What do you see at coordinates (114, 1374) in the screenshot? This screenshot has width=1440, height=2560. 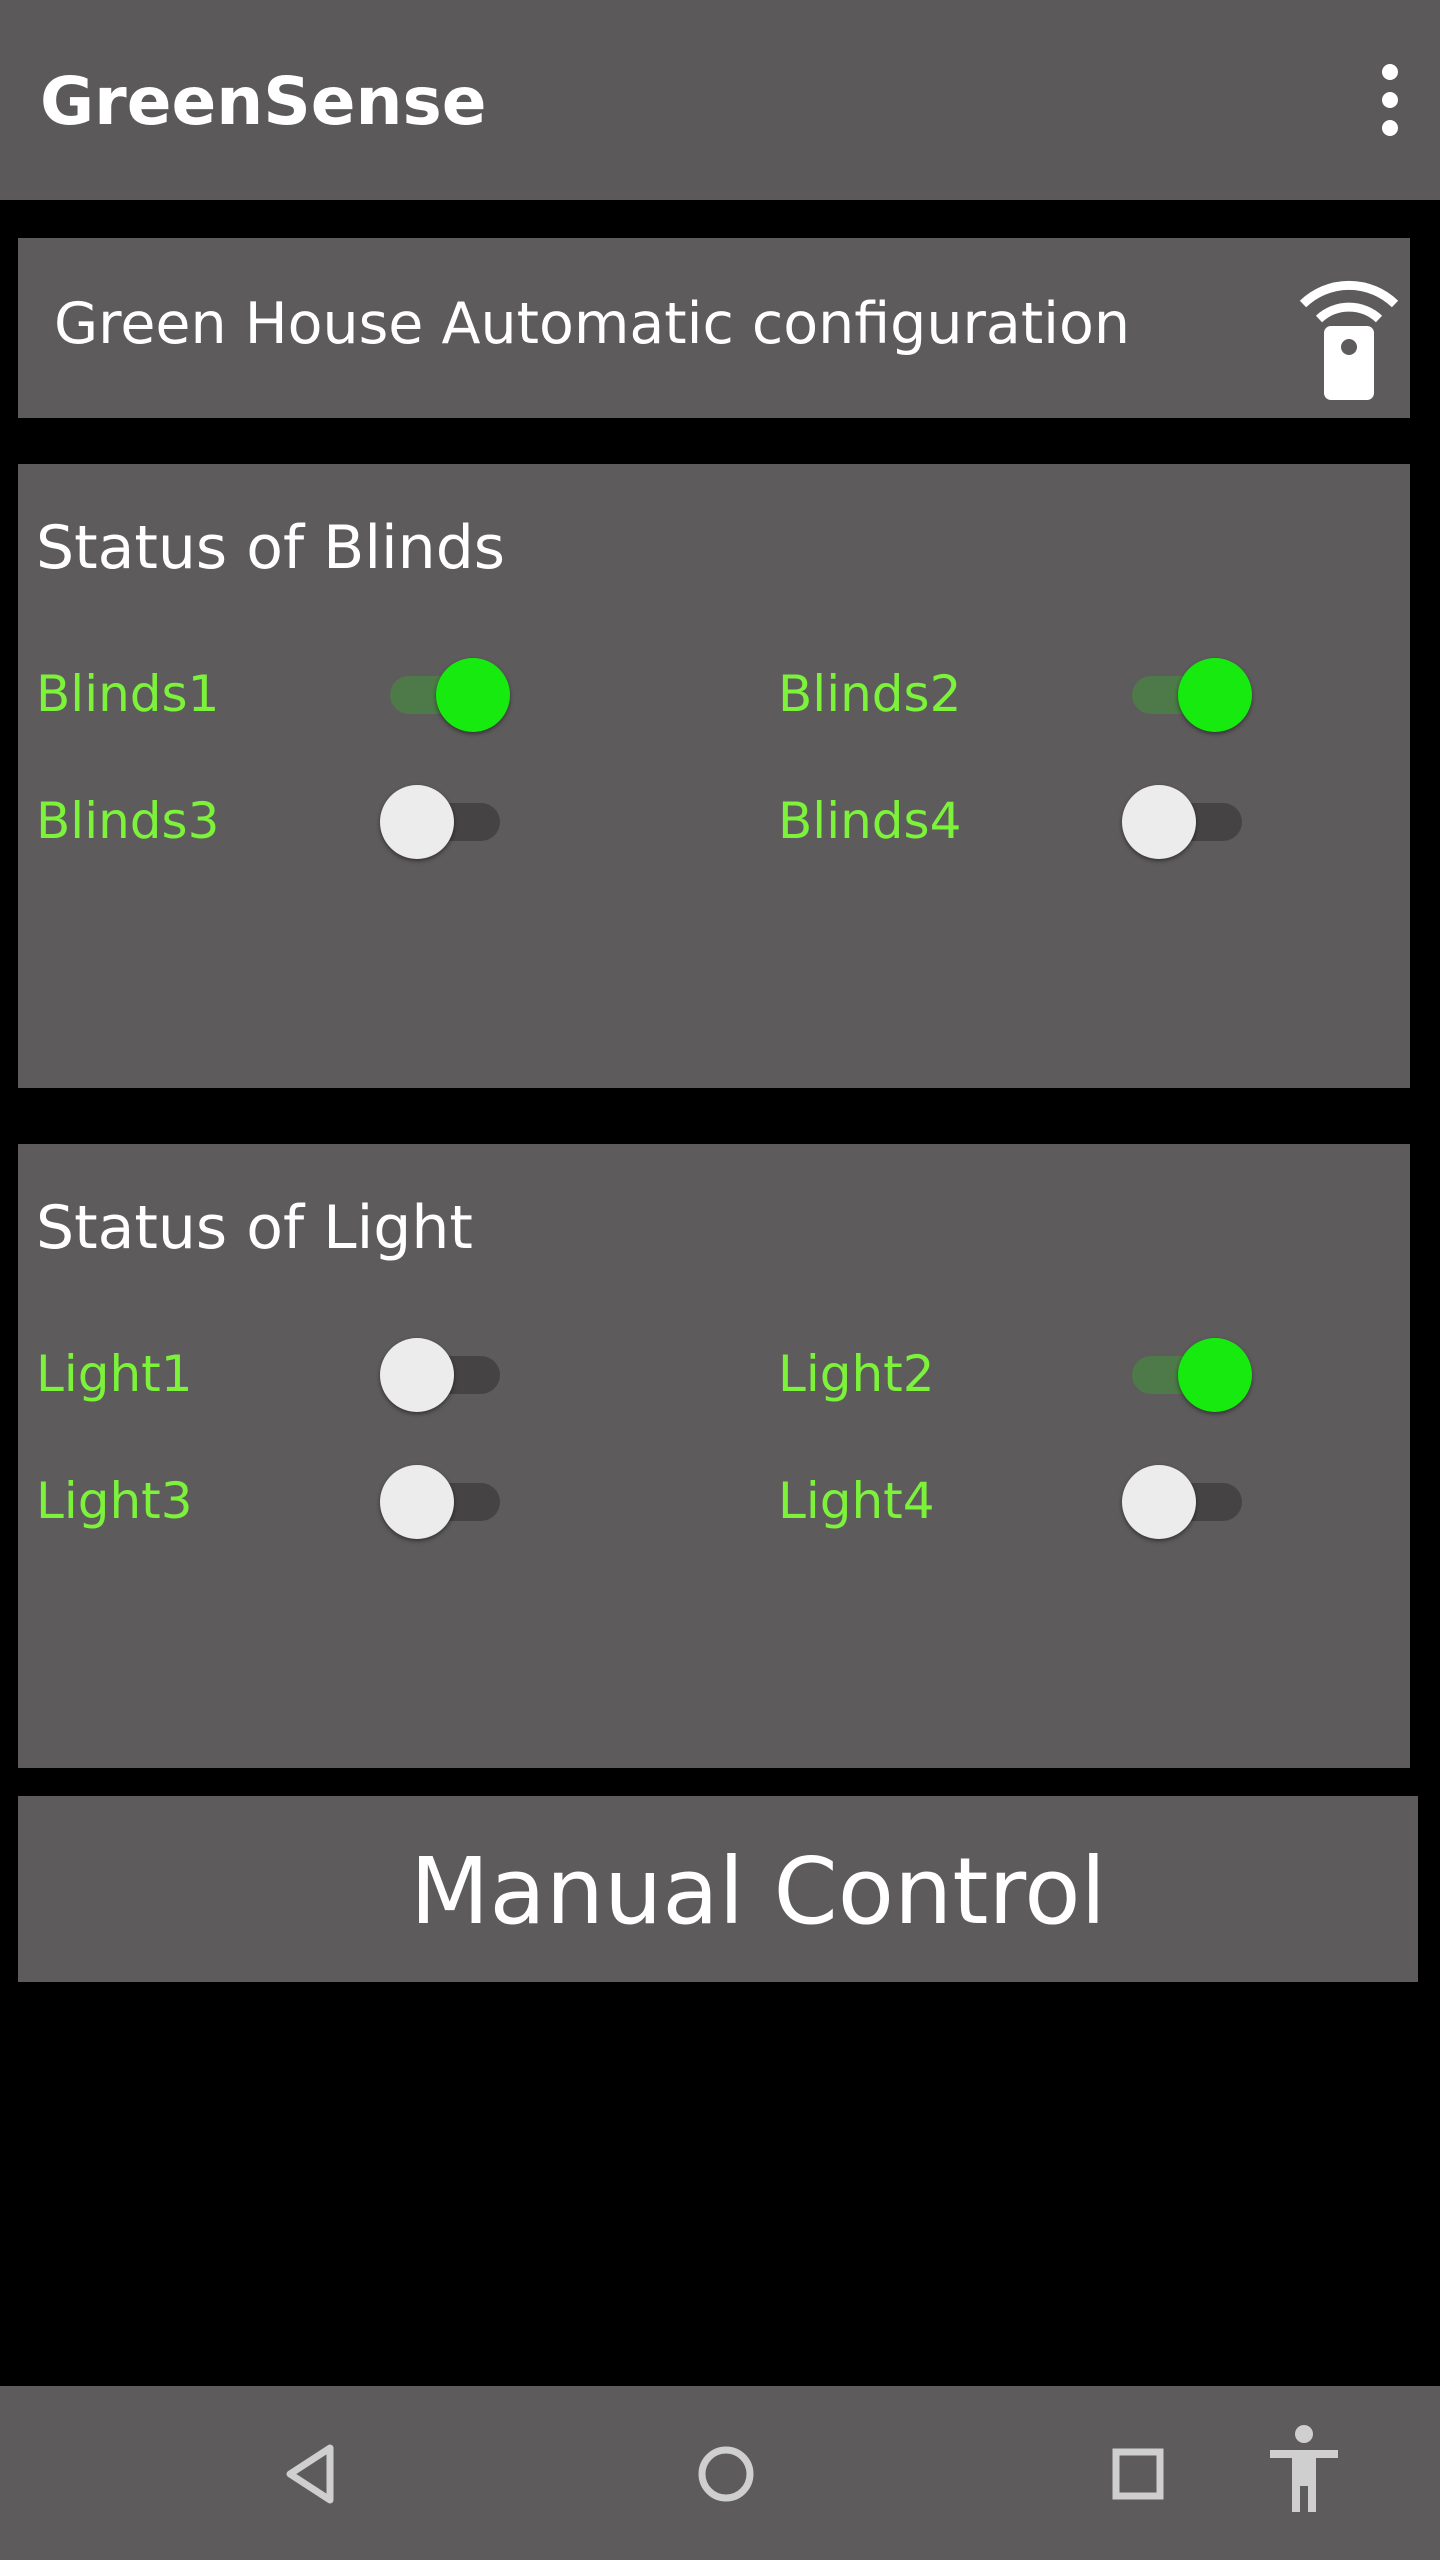 I see `light1-label: Light1` at bounding box center [114, 1374].